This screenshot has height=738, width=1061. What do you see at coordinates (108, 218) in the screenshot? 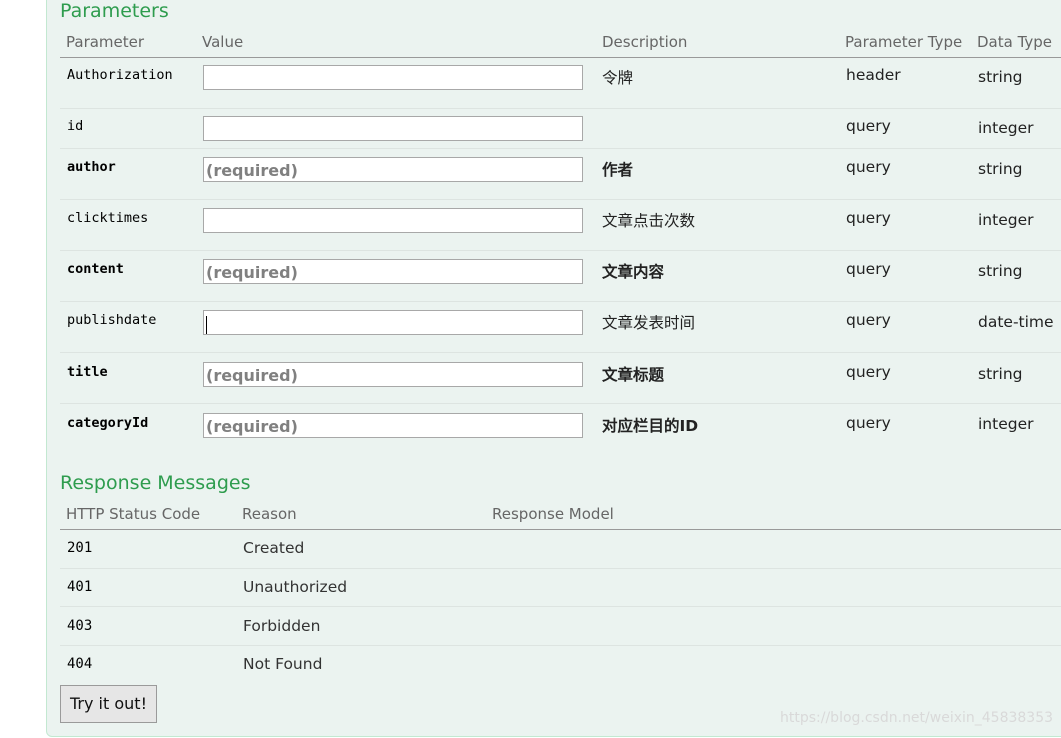
I see `param-name: clicktimes` at bounding box center [108, 218].